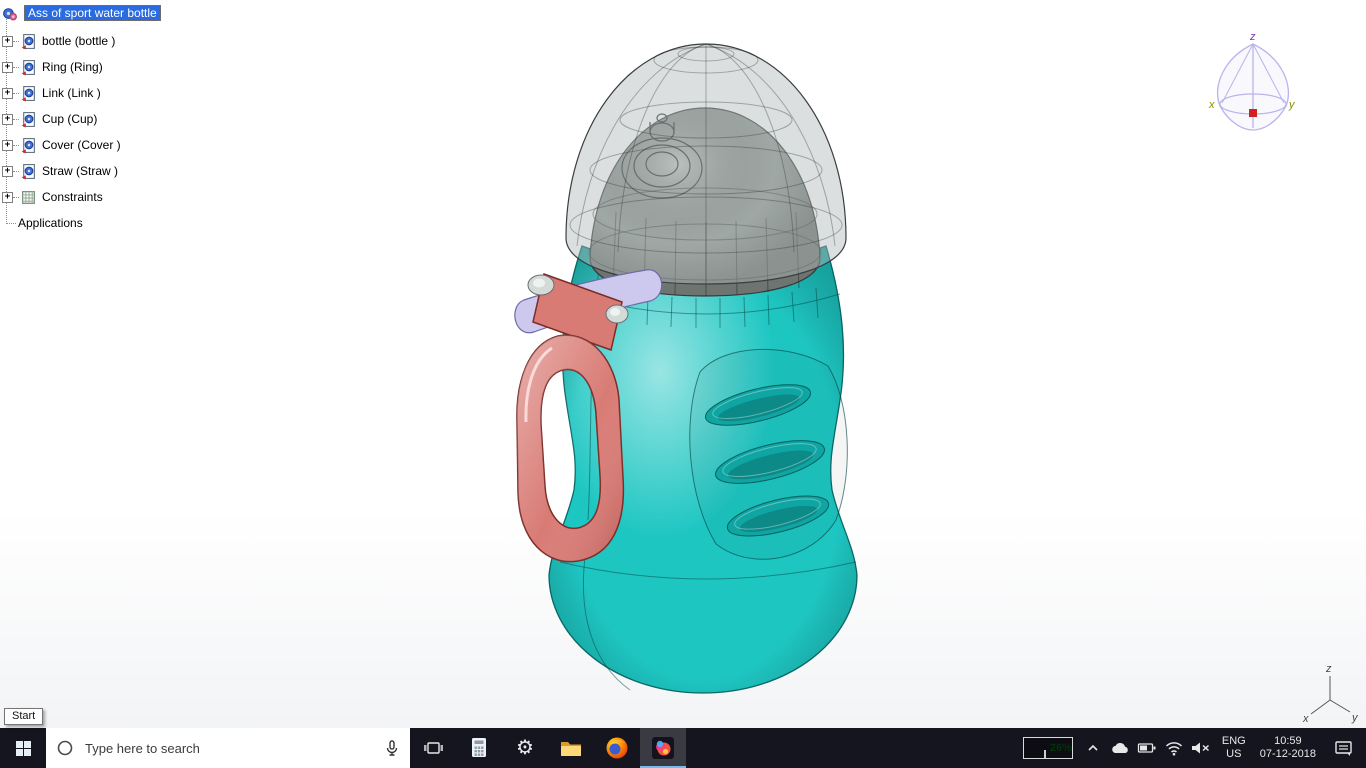 This screenshot has height=768, width=1366. I want to click on network-tray-button, so click(1174, 748).